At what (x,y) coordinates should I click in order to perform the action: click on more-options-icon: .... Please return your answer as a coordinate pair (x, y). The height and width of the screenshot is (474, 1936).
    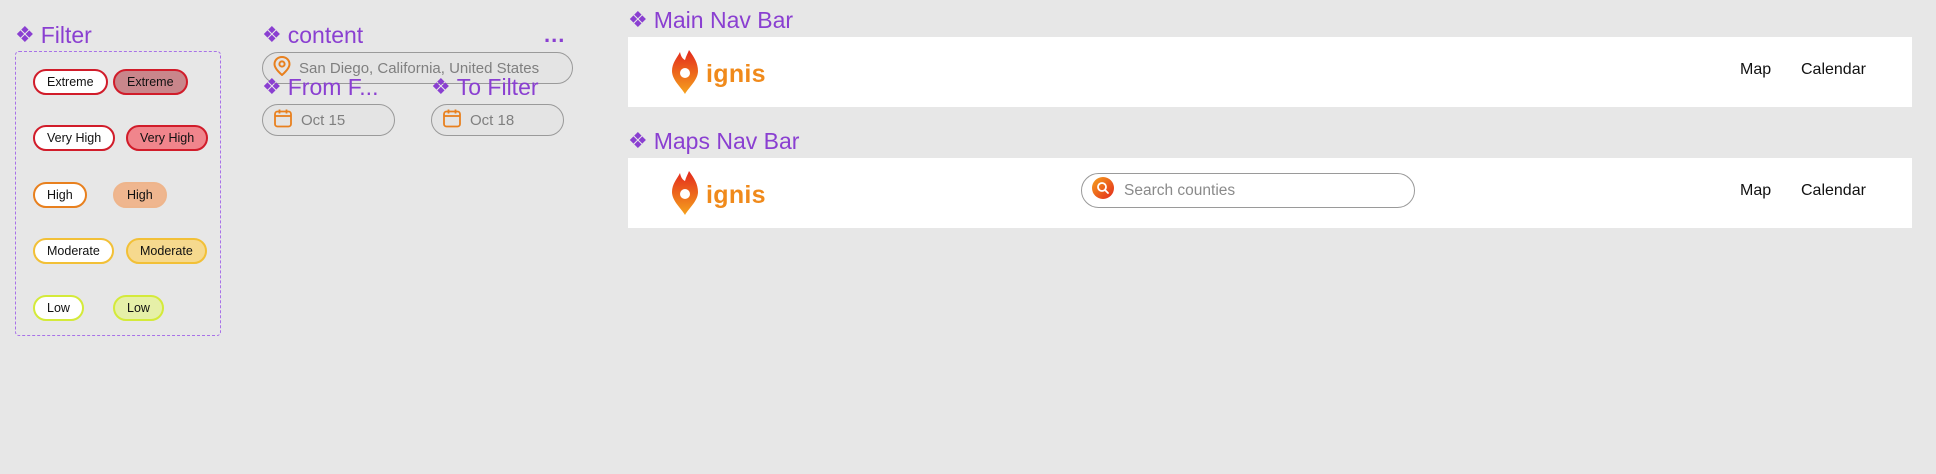
    Looking at the image, I should click on (554, 35).